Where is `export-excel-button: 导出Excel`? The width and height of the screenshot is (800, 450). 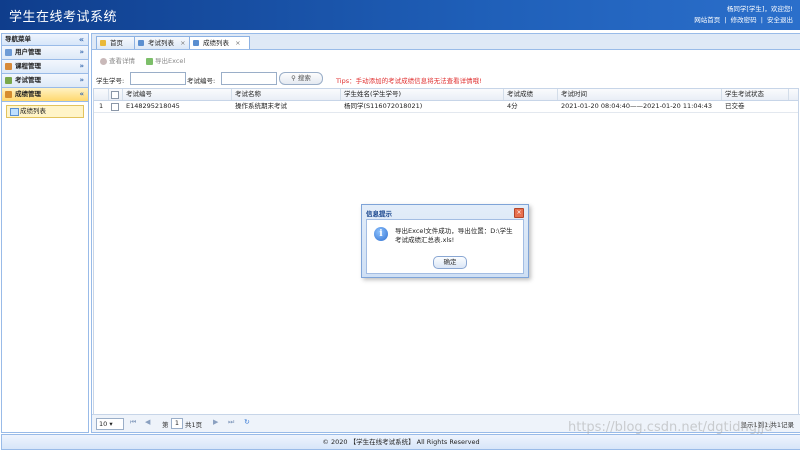
export-excel-button: 导出Excel is located at coordinates (165, 60).